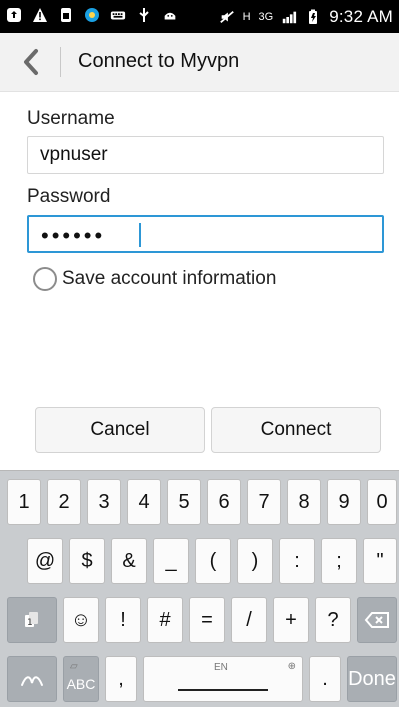 The width and height of the screenshot is (399, 707). What do you see at coordinates (24, 502) in the screenshot?
I see `key-1: 1` at bounding box center [24, 502].